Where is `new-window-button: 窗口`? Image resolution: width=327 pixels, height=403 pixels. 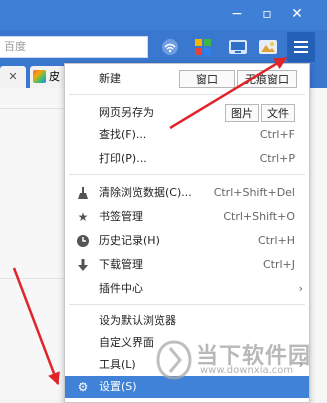 new-window-button: 窗口 is located at coordinates (207, 79).